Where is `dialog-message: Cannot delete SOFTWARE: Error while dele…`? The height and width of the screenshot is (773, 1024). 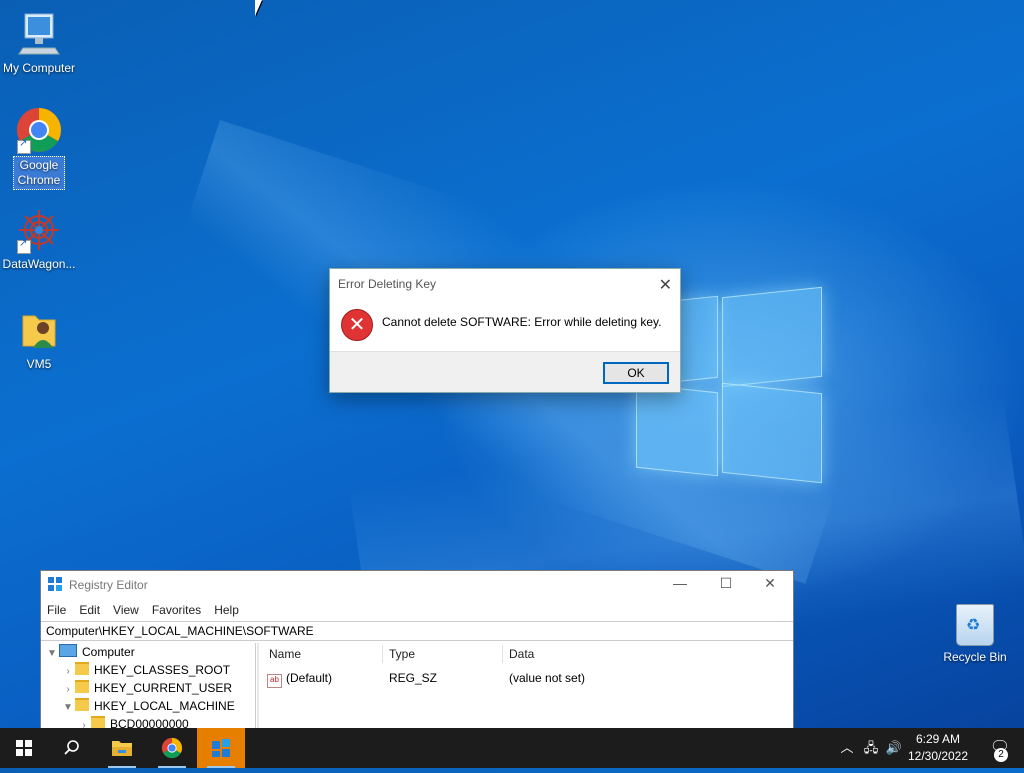 dialog-message: Cannot delete SOFTWARE: Error while dele… is located at coordinates (522, 322).